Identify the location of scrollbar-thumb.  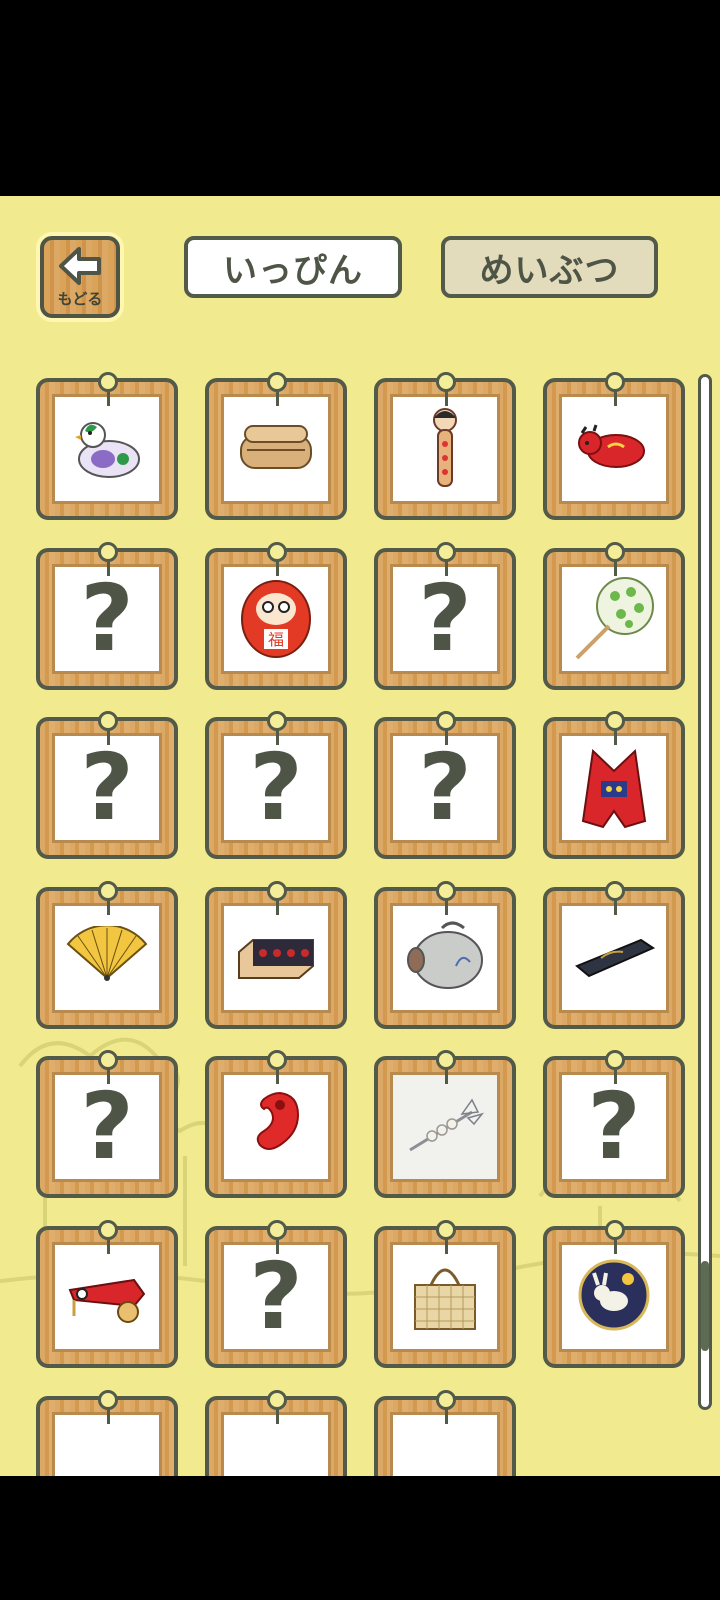
(705, 1306).